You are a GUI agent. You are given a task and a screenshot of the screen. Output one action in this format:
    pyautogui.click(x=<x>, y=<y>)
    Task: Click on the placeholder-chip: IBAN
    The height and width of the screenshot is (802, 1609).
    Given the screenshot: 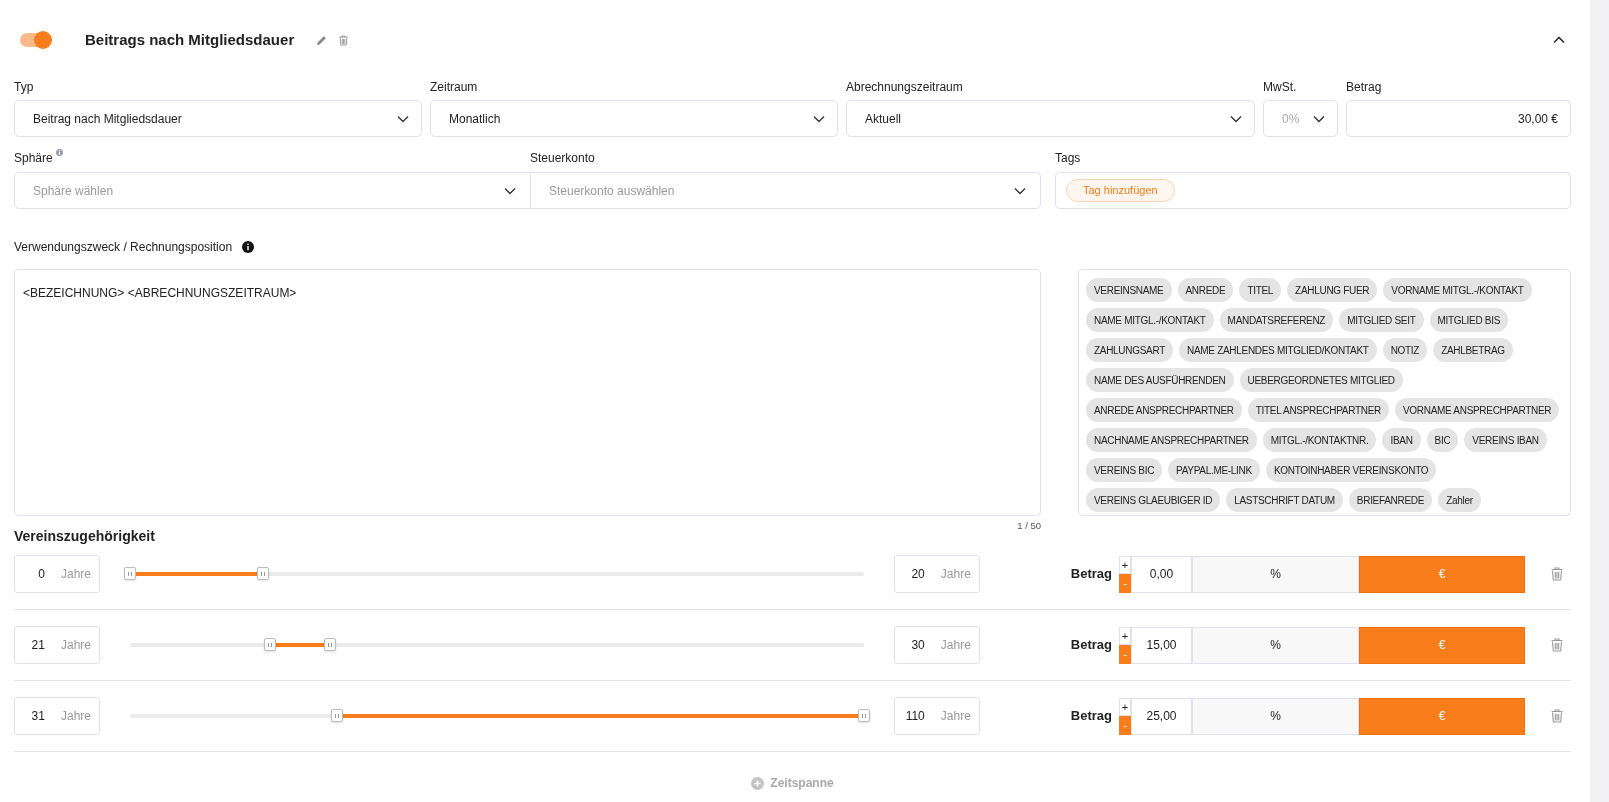 What is the action you would take?
    pyautogui.click(x=1401, y=440)
    